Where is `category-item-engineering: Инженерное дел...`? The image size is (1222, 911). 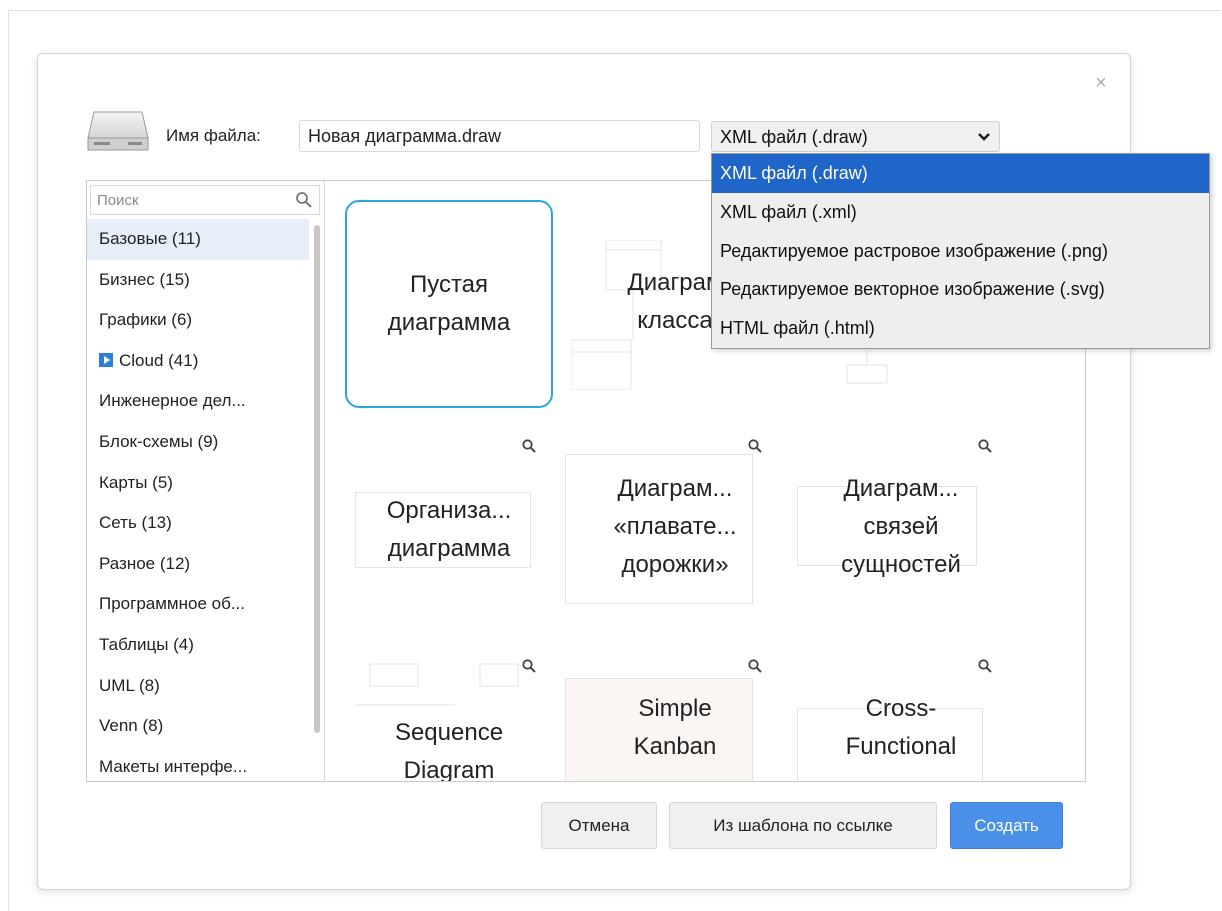 category-item-engineering: Инженерное дел... is located at coordinates (198, 401).